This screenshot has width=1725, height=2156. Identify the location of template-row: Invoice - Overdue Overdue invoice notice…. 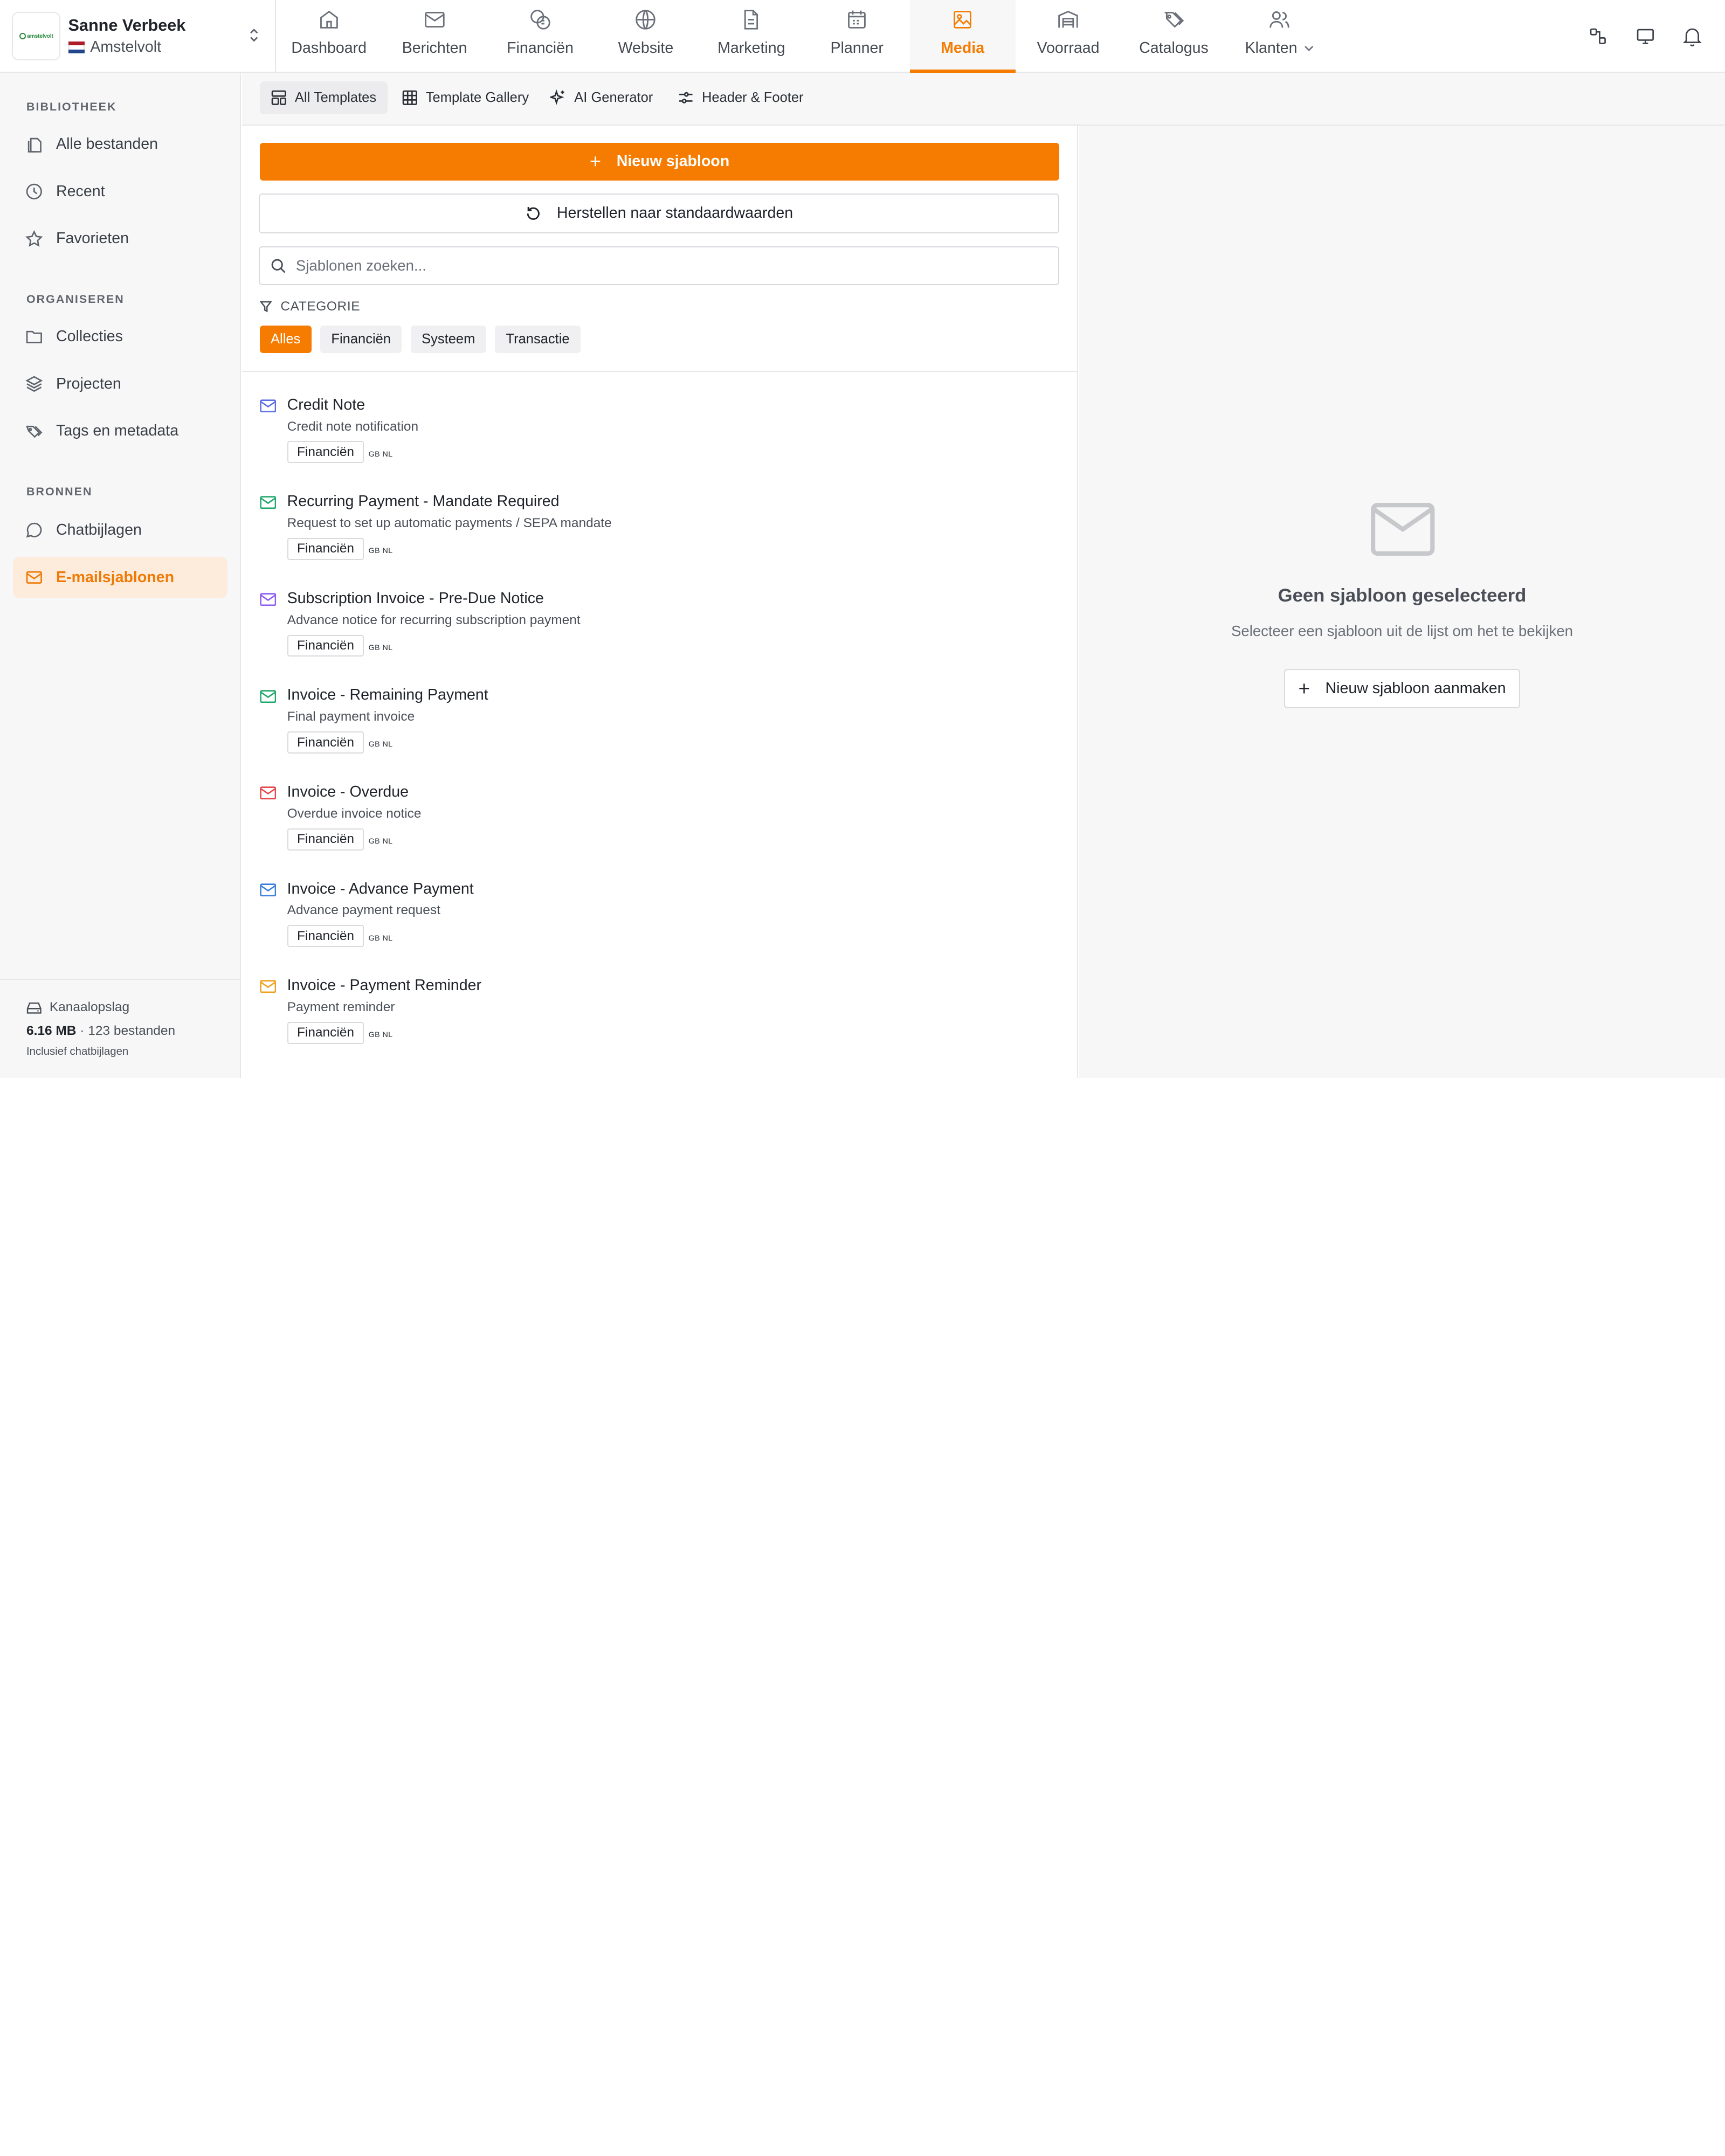
(644, 827).